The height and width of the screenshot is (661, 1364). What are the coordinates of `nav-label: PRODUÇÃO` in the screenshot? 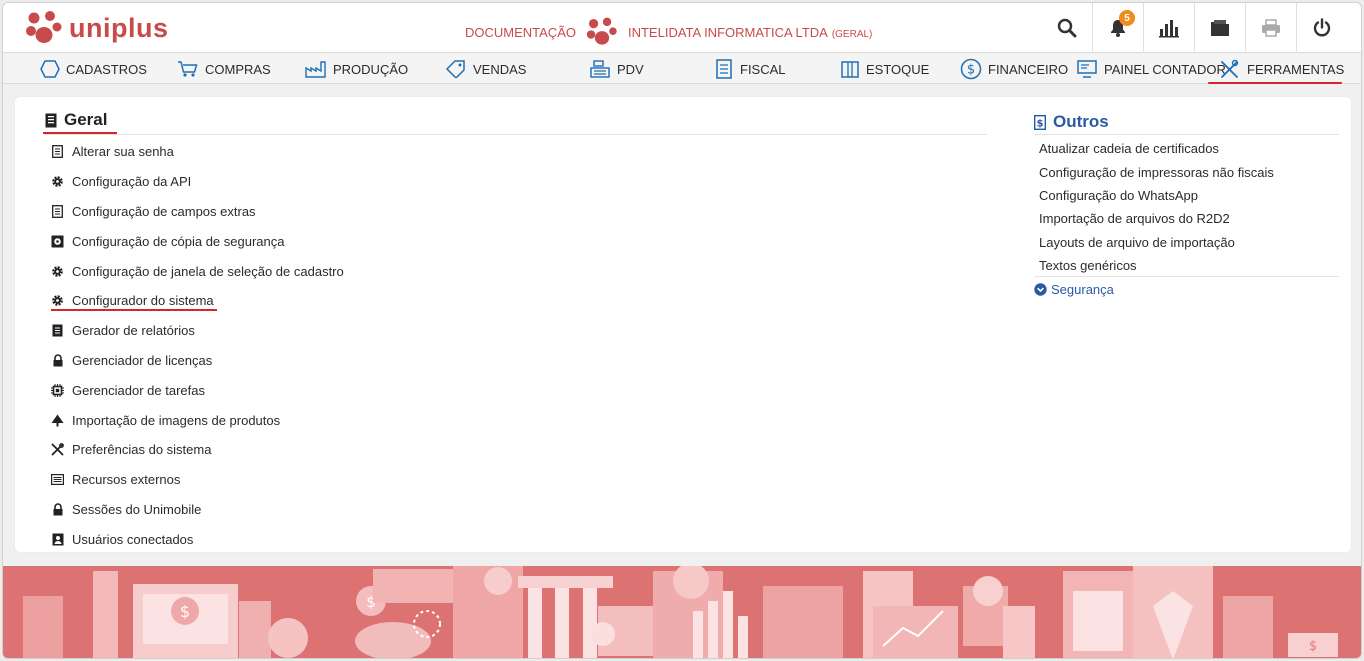 It's located at (371, 69).